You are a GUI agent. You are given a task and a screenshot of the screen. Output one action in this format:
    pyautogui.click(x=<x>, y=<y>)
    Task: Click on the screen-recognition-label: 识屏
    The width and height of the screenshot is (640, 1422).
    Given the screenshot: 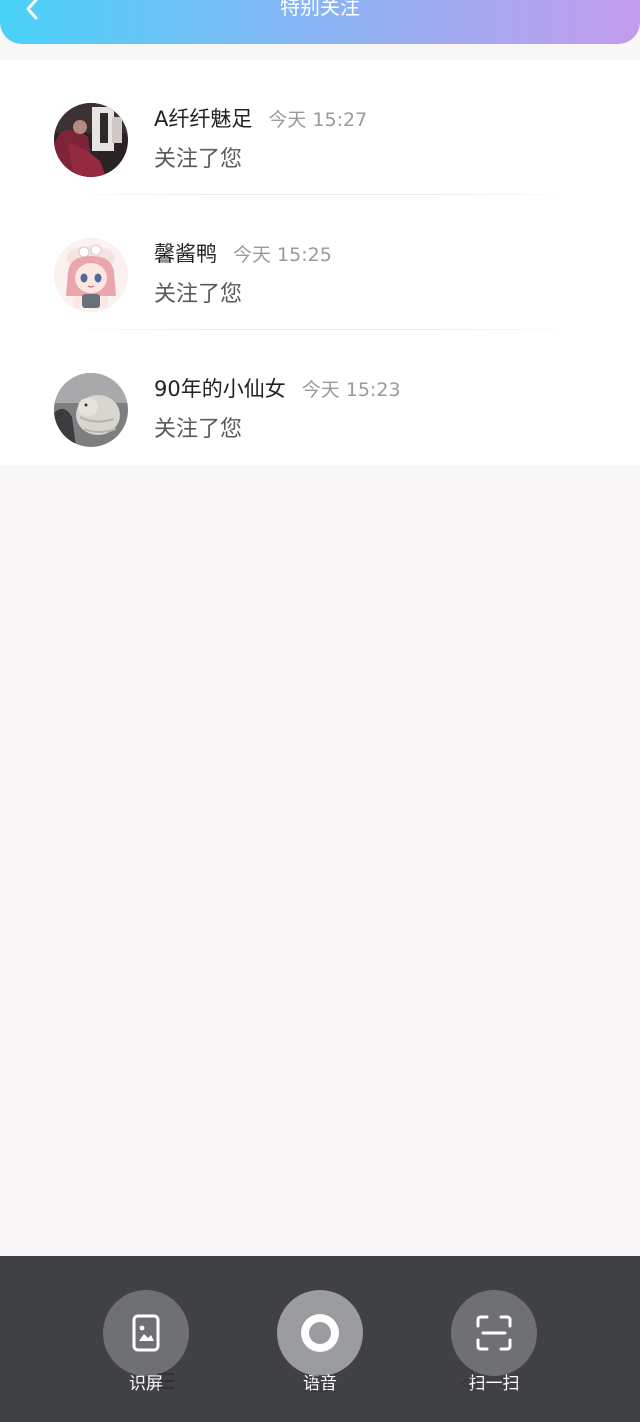 What is the action you would take?
    pyautogui.click(x=146, y=1384)
    